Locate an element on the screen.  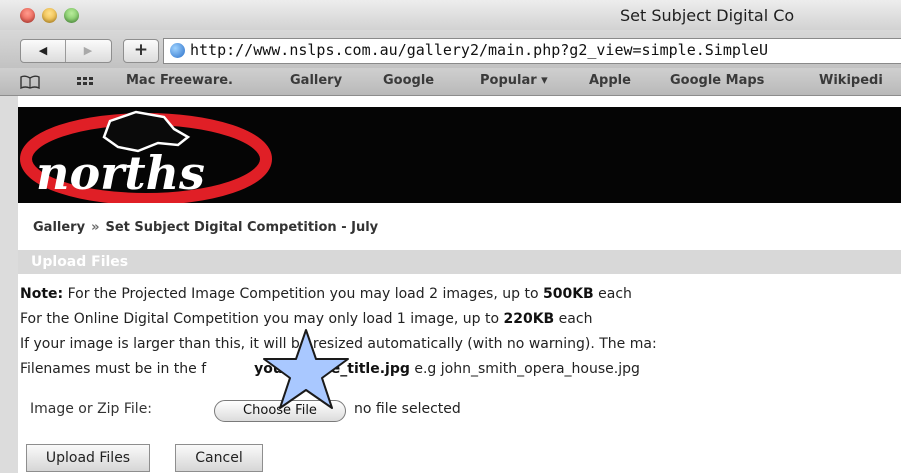
star-marker-icon is located at coordinates (306, 369).